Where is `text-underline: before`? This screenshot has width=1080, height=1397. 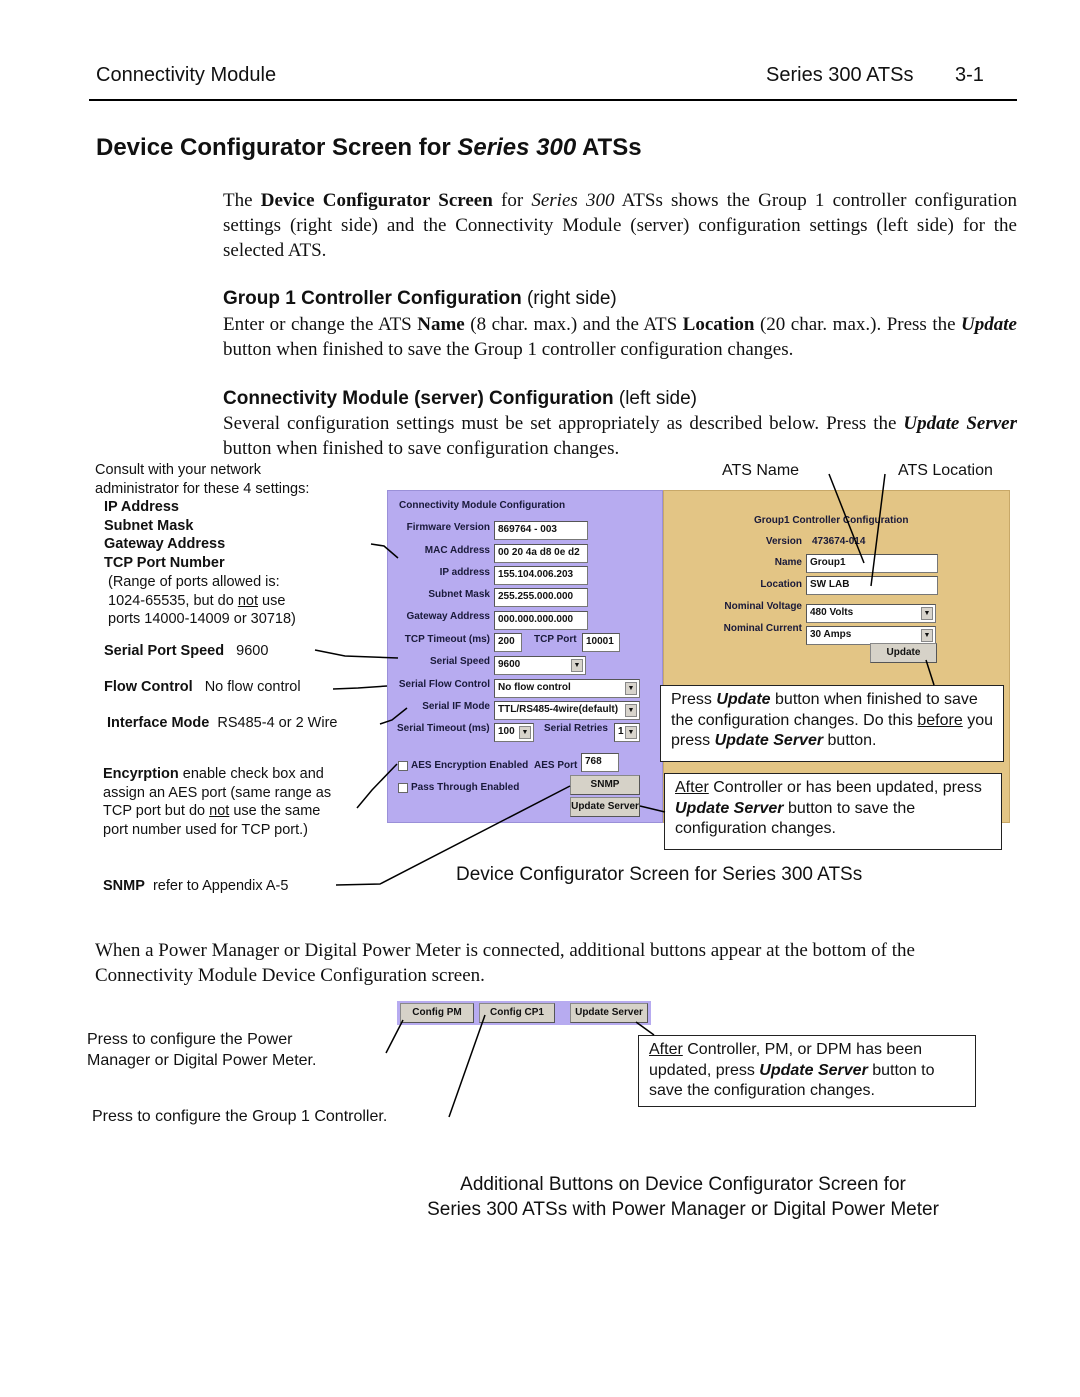 text-underline: before is located at coordinates (940, 720).